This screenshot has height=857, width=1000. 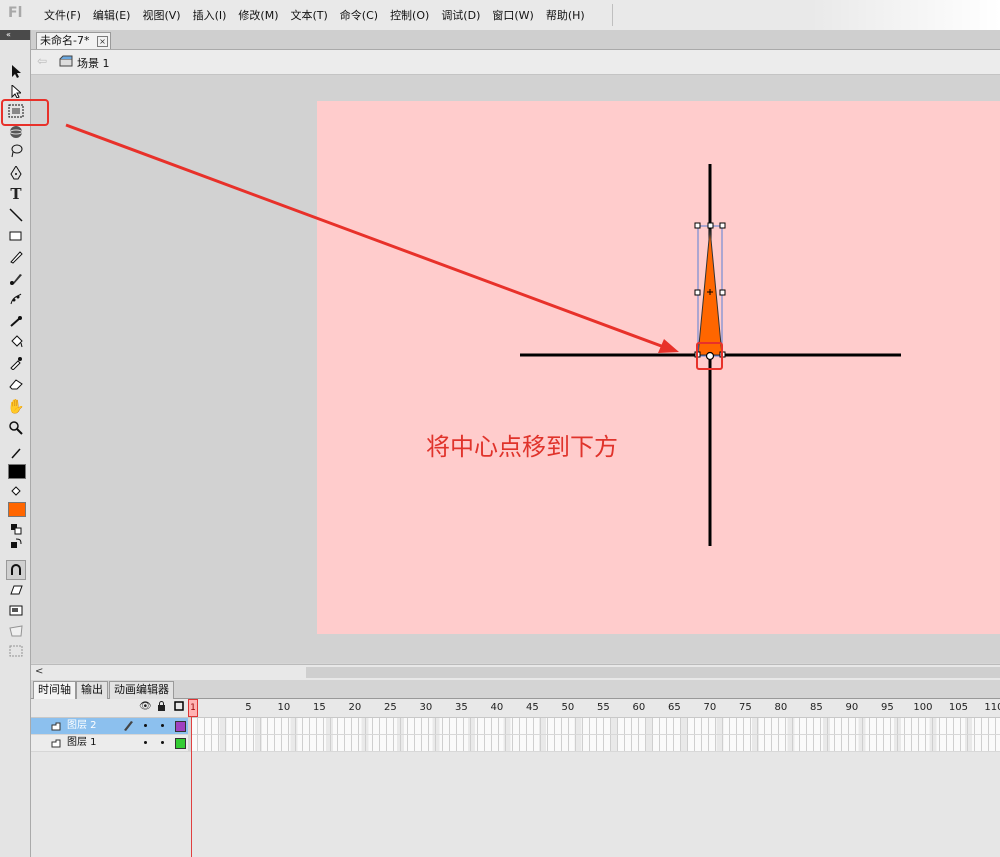 What do you see at coordinates (359, 15) in the screenshot?
I see `menu-commands: 命令(C)` at bounding box center [359, 15].